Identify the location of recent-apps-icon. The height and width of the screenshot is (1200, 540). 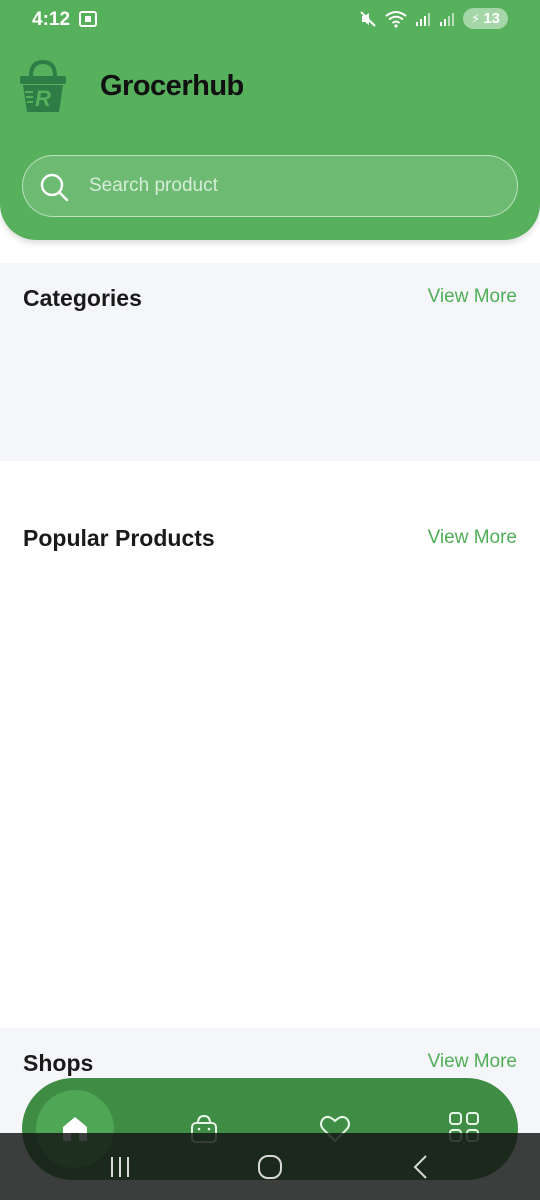
(121, 1167).